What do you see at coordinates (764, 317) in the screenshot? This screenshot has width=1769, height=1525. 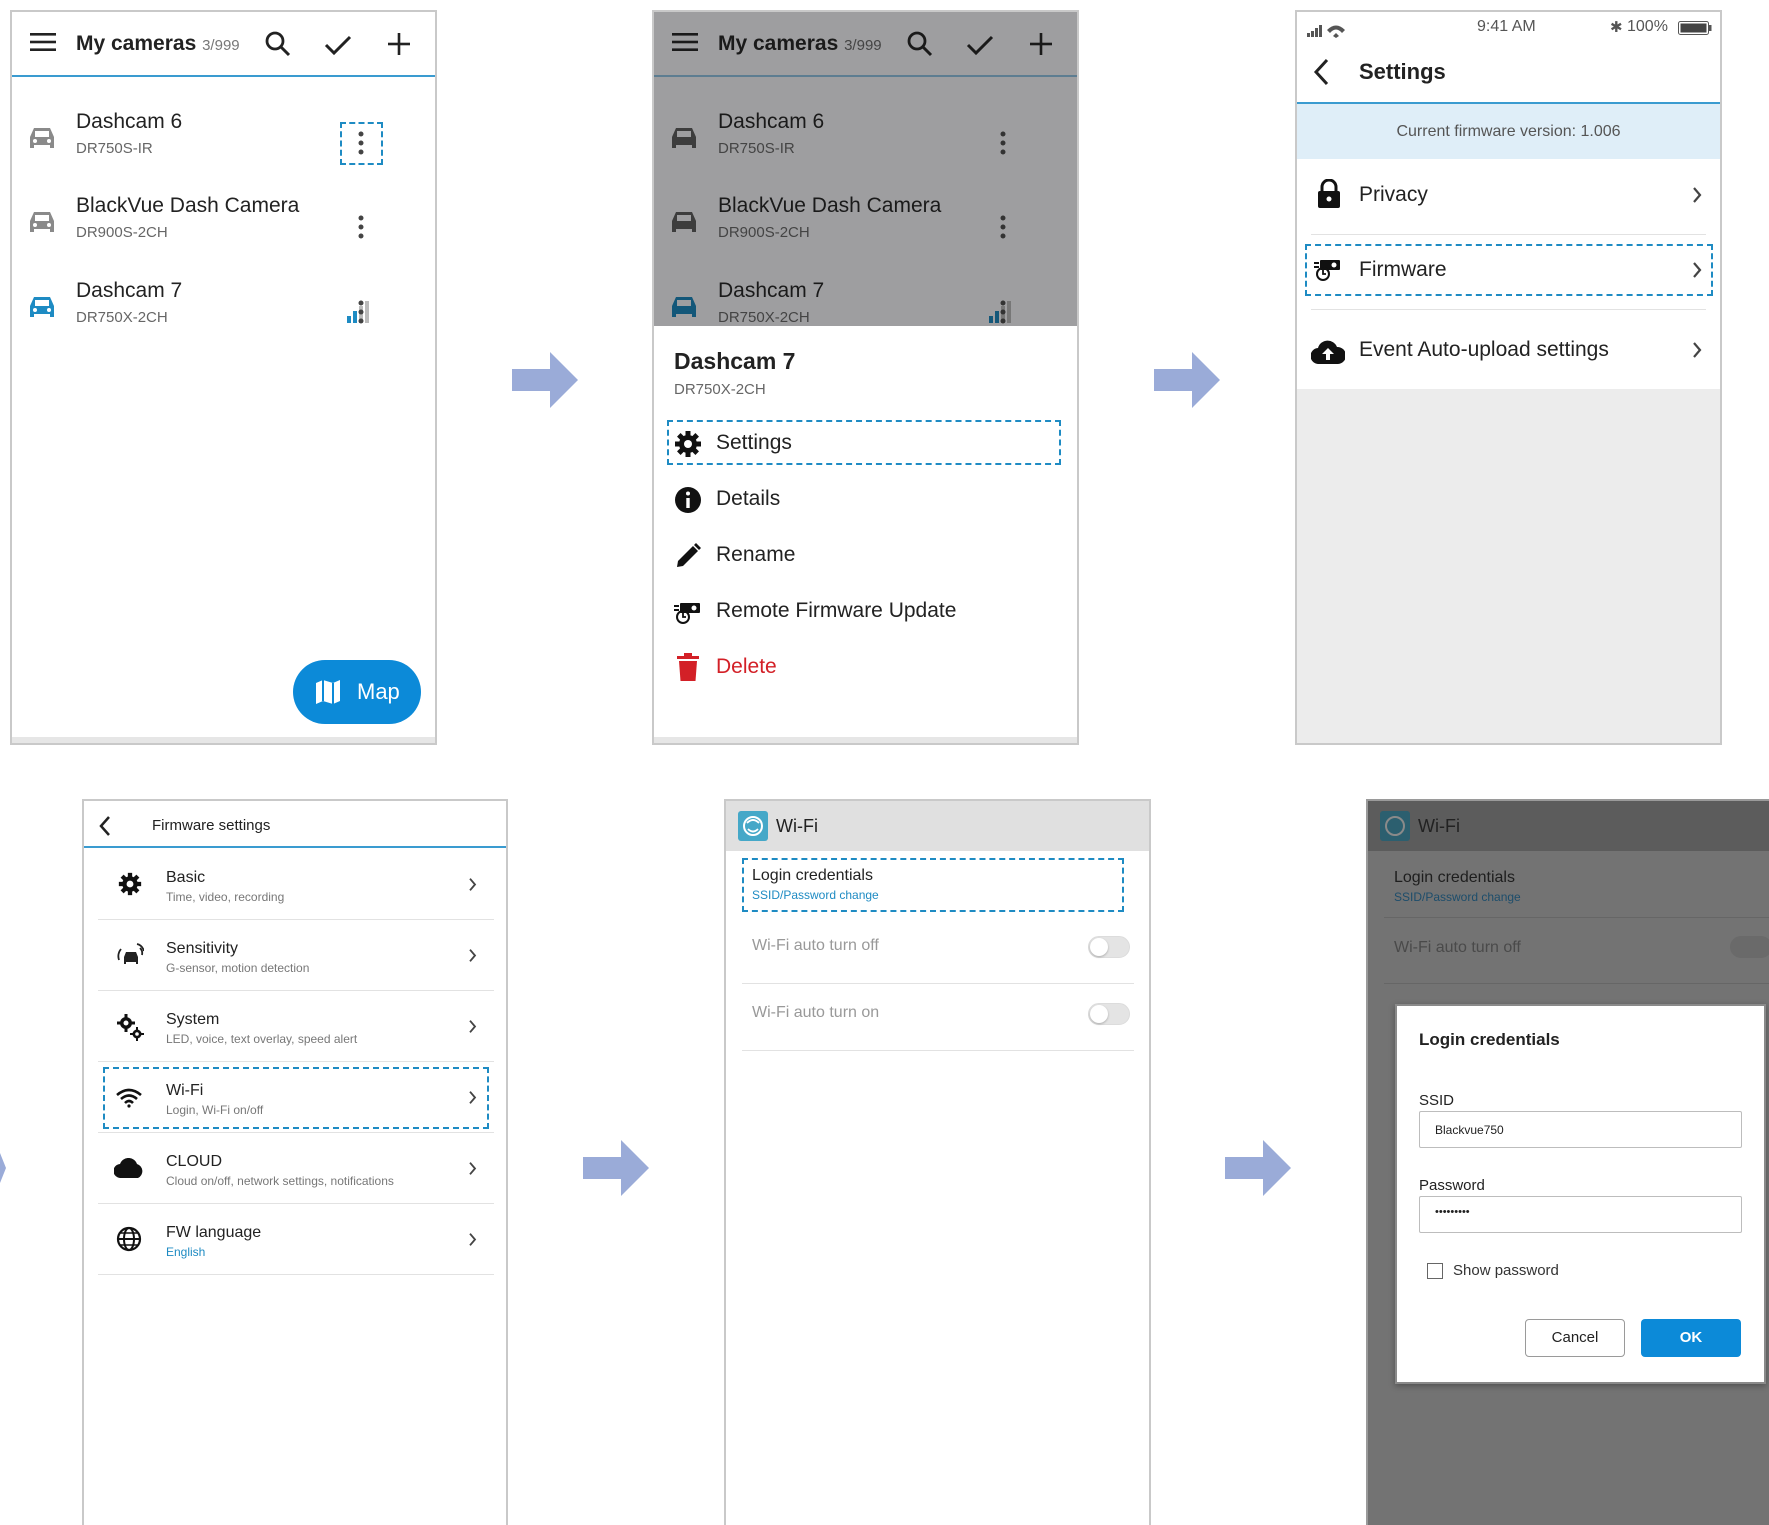 I see `camera-model: DR750X-2CH` at bounding box center [764, 317].